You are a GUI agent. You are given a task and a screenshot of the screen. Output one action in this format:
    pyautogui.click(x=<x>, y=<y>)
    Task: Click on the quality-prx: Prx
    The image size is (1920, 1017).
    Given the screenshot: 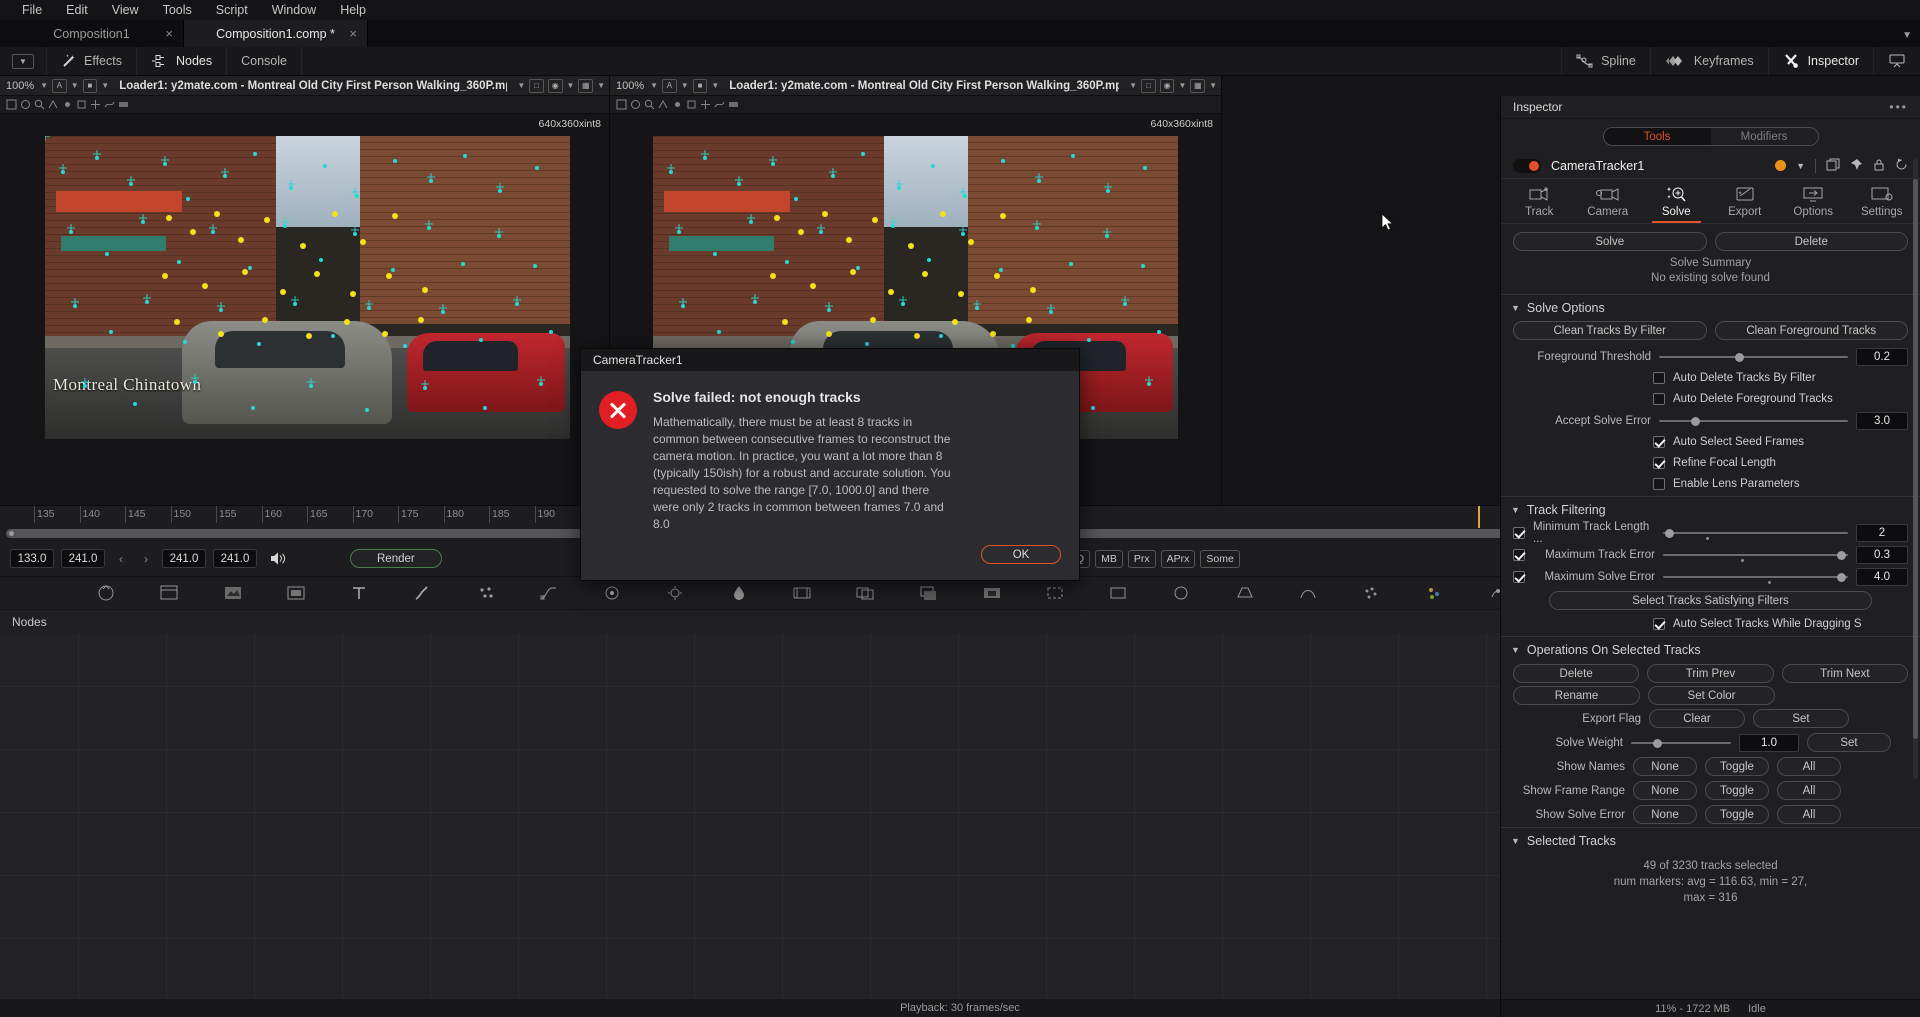 What is the action you would take?
    pyautogui.click(x=1141, y=558)
    